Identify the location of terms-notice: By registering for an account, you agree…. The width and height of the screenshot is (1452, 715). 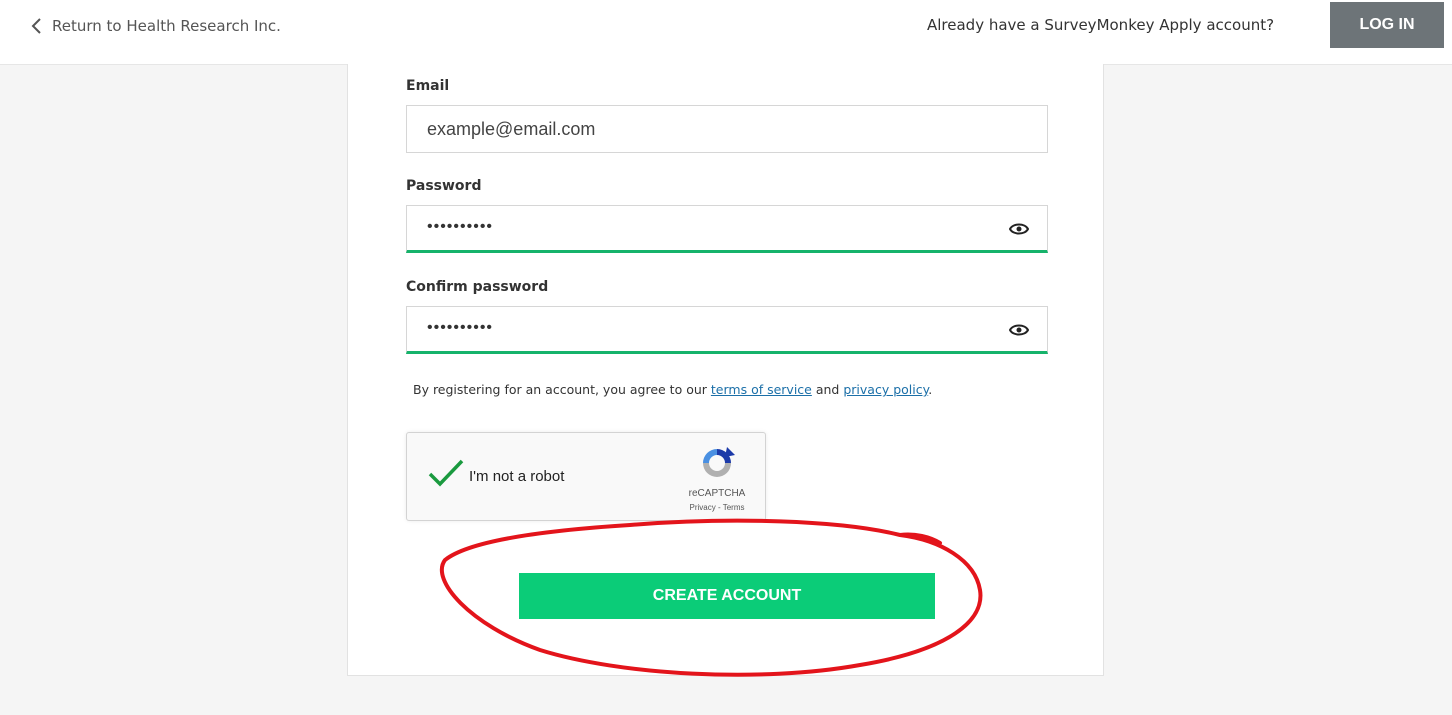
(672, 389).